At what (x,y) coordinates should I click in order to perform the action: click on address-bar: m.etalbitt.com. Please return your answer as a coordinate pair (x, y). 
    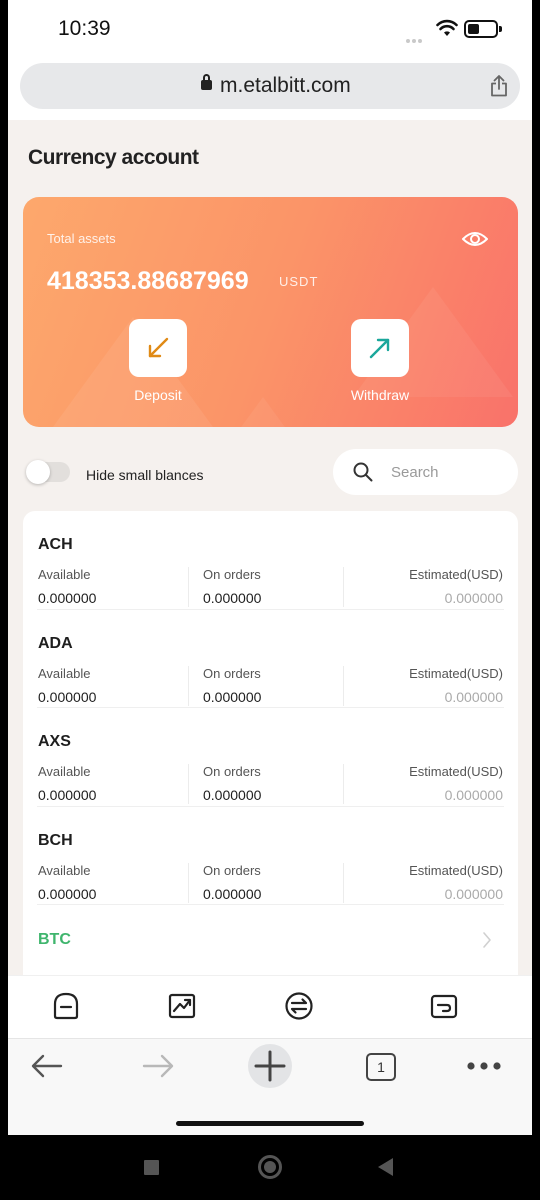
    Looking at the image, I should click on (270, 86).